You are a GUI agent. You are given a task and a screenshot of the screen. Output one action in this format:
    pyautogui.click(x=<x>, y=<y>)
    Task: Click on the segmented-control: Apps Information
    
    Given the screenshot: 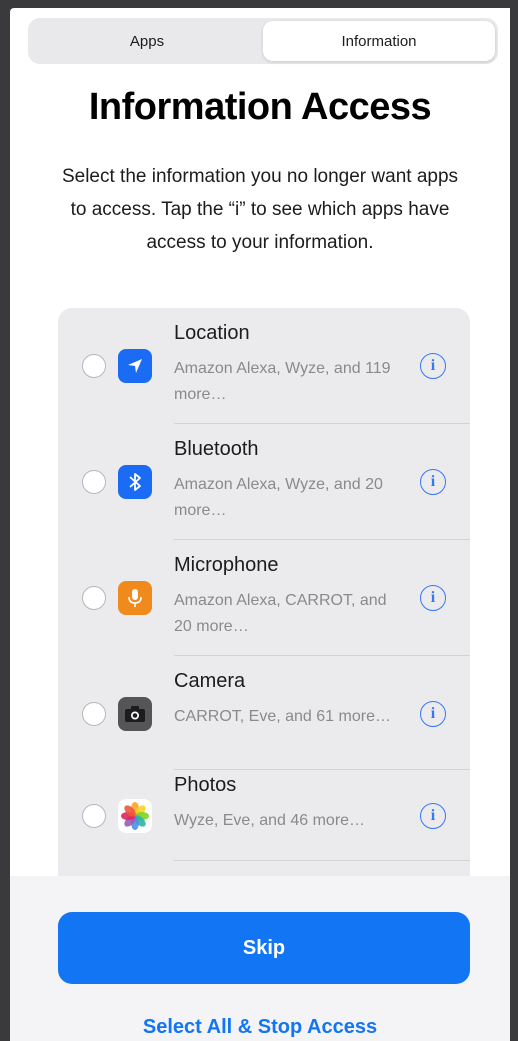 What is the action you would take?
    pyautogui.click(x=263, y=41)
    